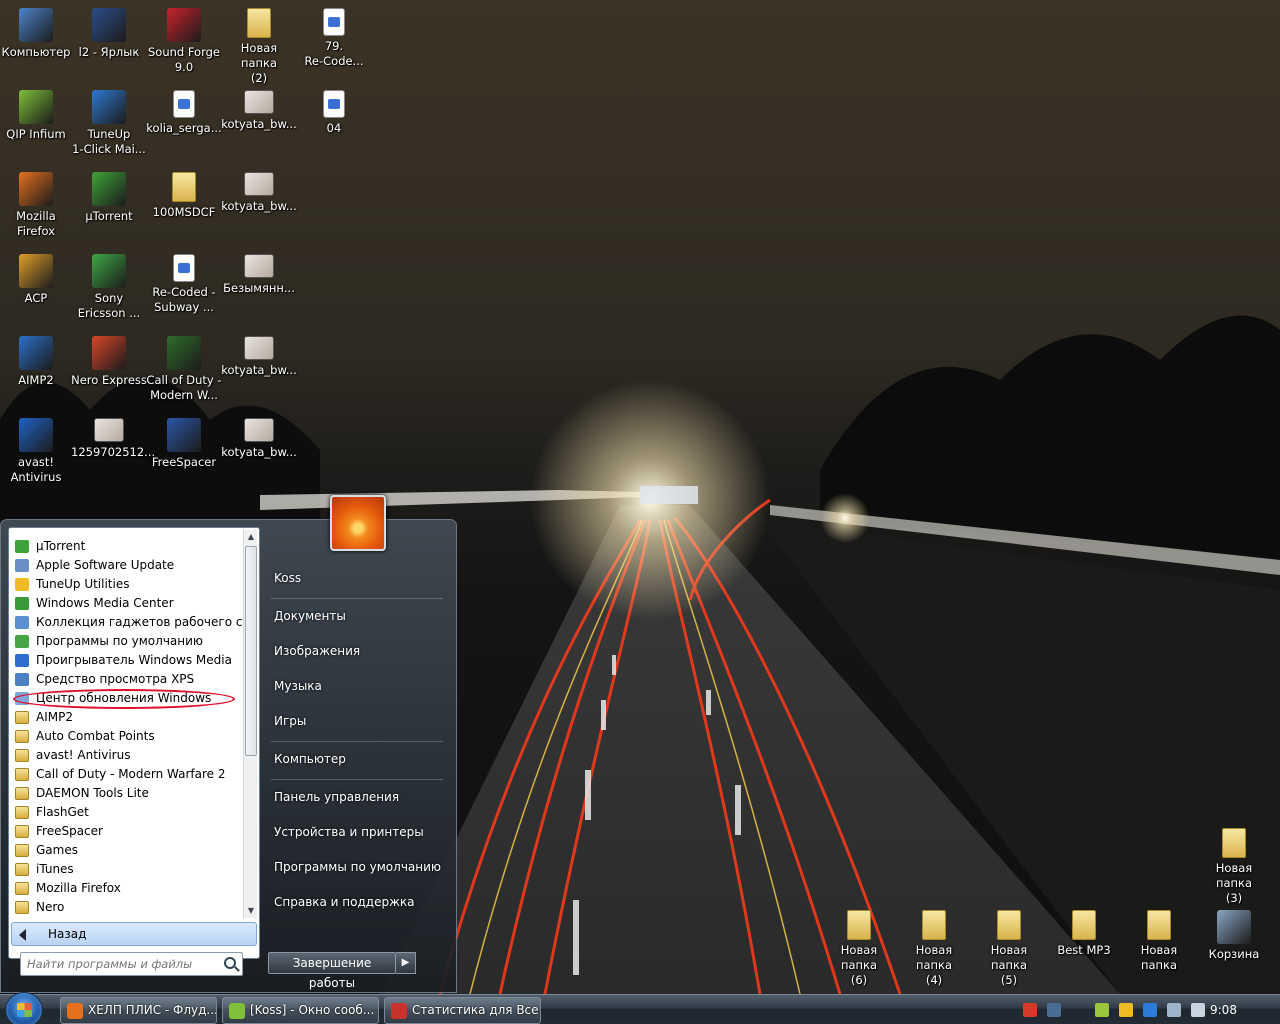 This screenshot has width=1280, height=1024. Describe the element at coordinates (406, 963) in the screenshot. I see `shutdown-options-arrow-icon: ▶` at that location.